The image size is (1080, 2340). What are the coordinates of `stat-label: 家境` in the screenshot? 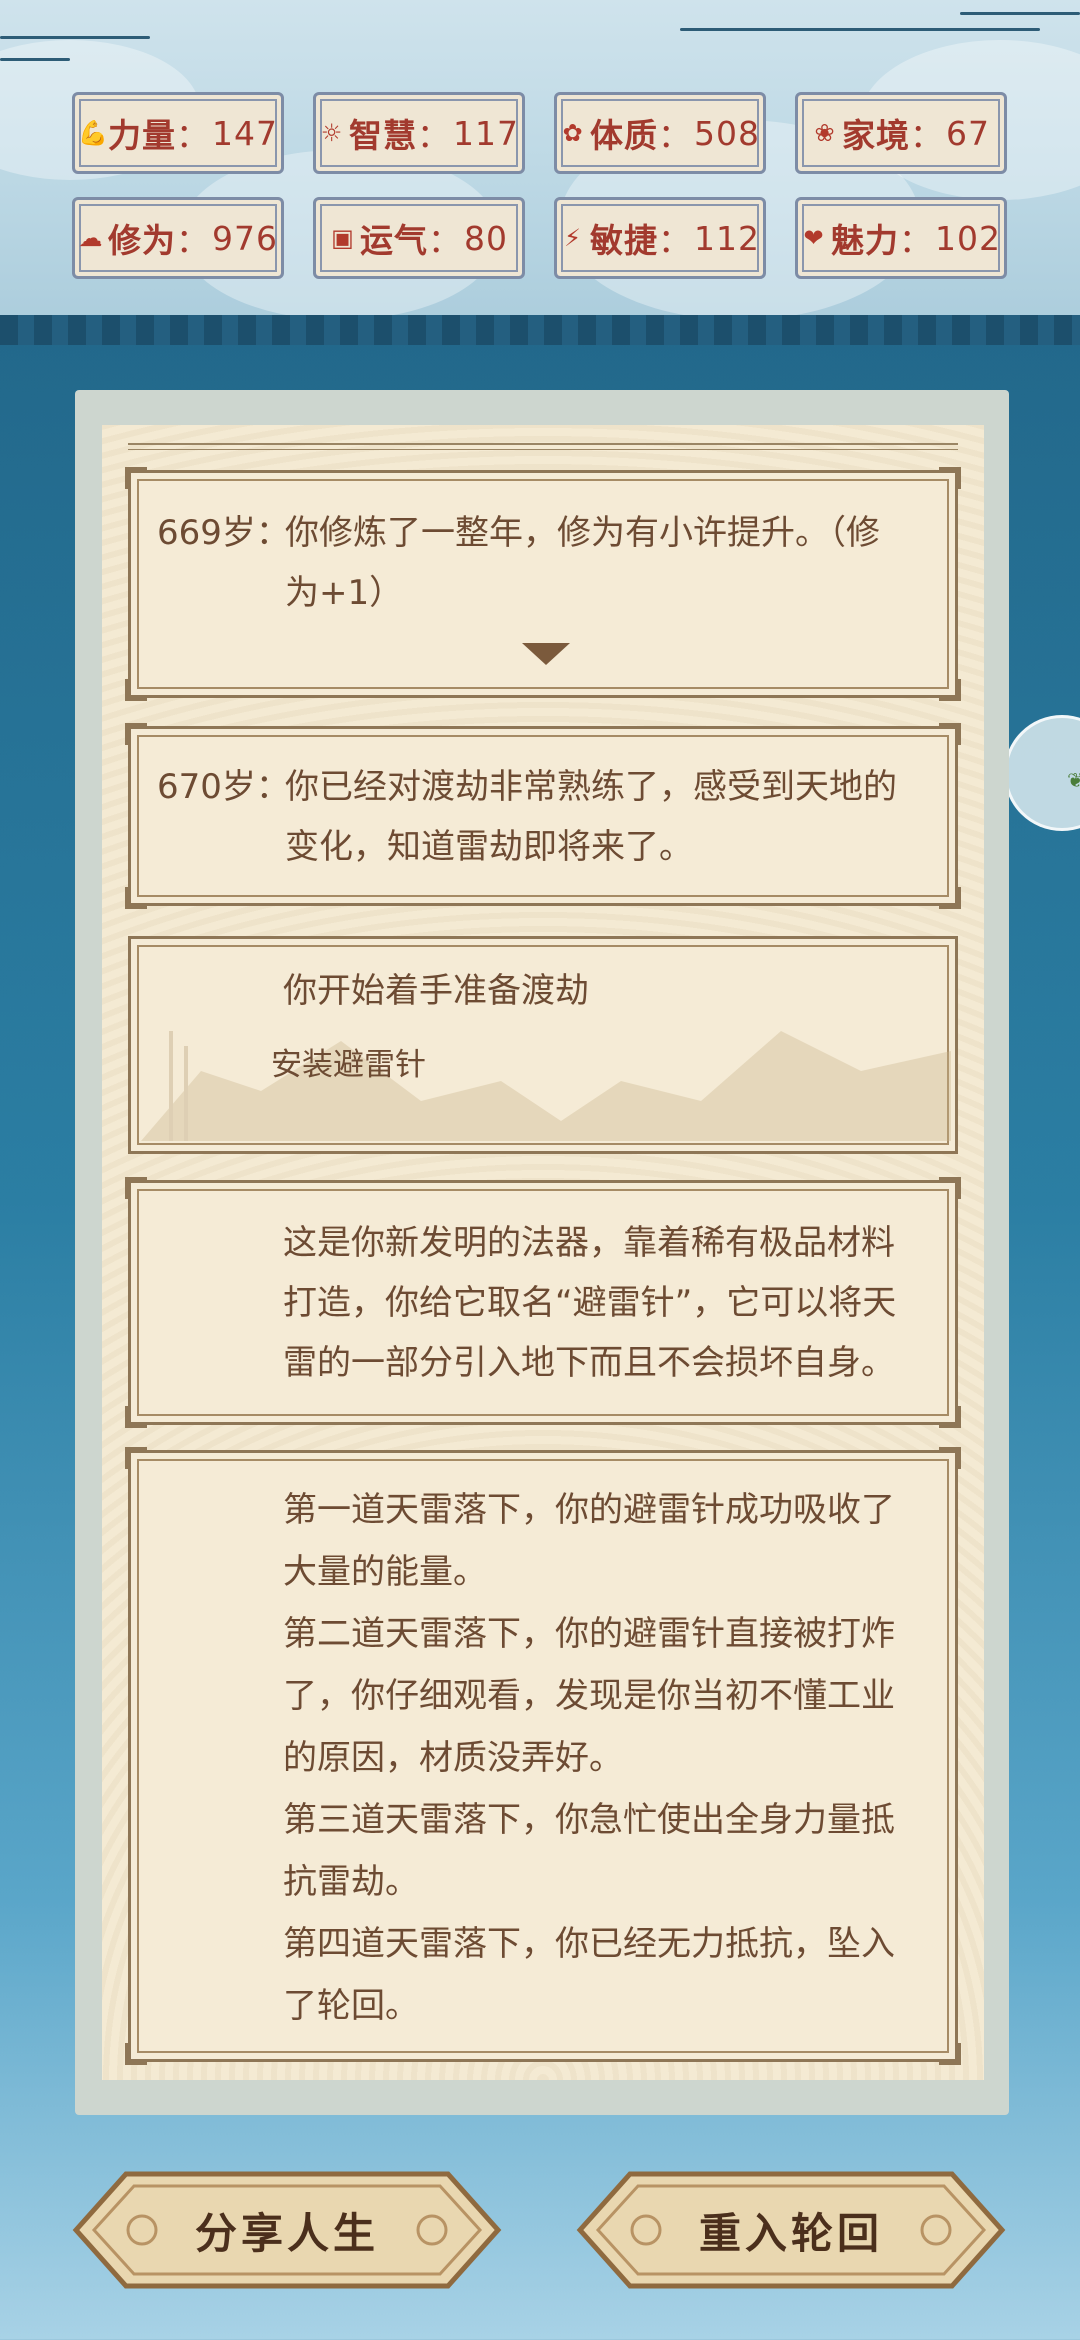 It's located at (876, 135).